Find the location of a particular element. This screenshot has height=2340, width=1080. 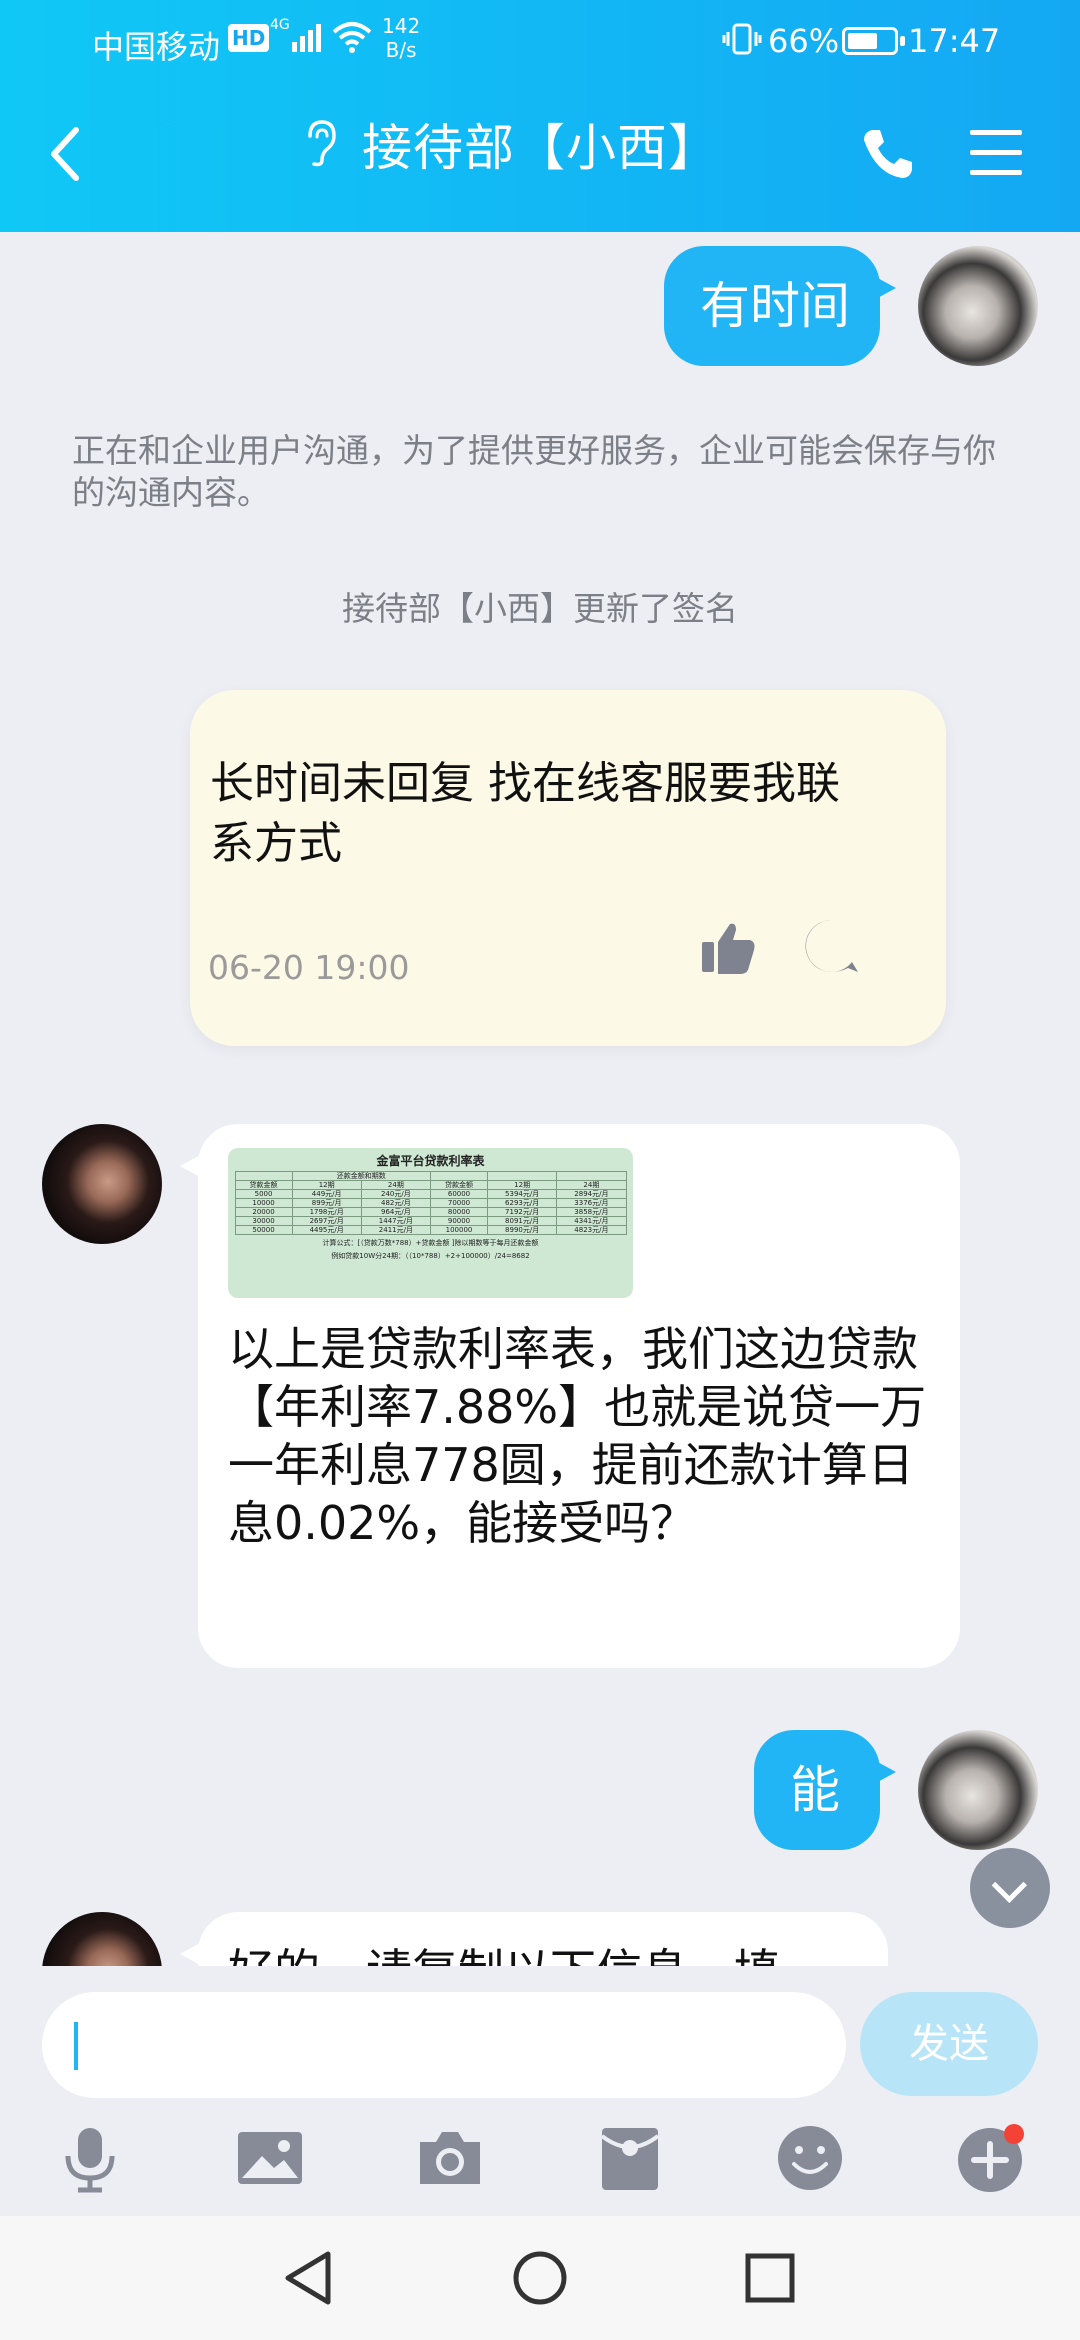

rate-table-formula: 计算公式：[（贷款万数*788）+贷款金额 ]除以期数等于每月还款金额 is located at coordinates (430, 1243).